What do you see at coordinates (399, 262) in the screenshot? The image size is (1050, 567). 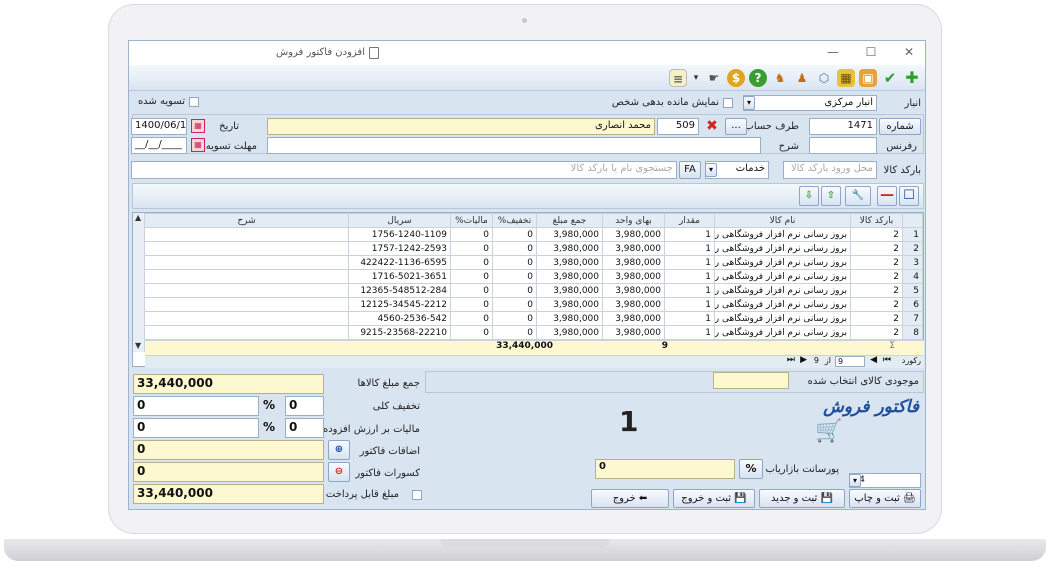 I see `grid-cell-serial: 422422-1136-6595` at bounding box center [399, 262].